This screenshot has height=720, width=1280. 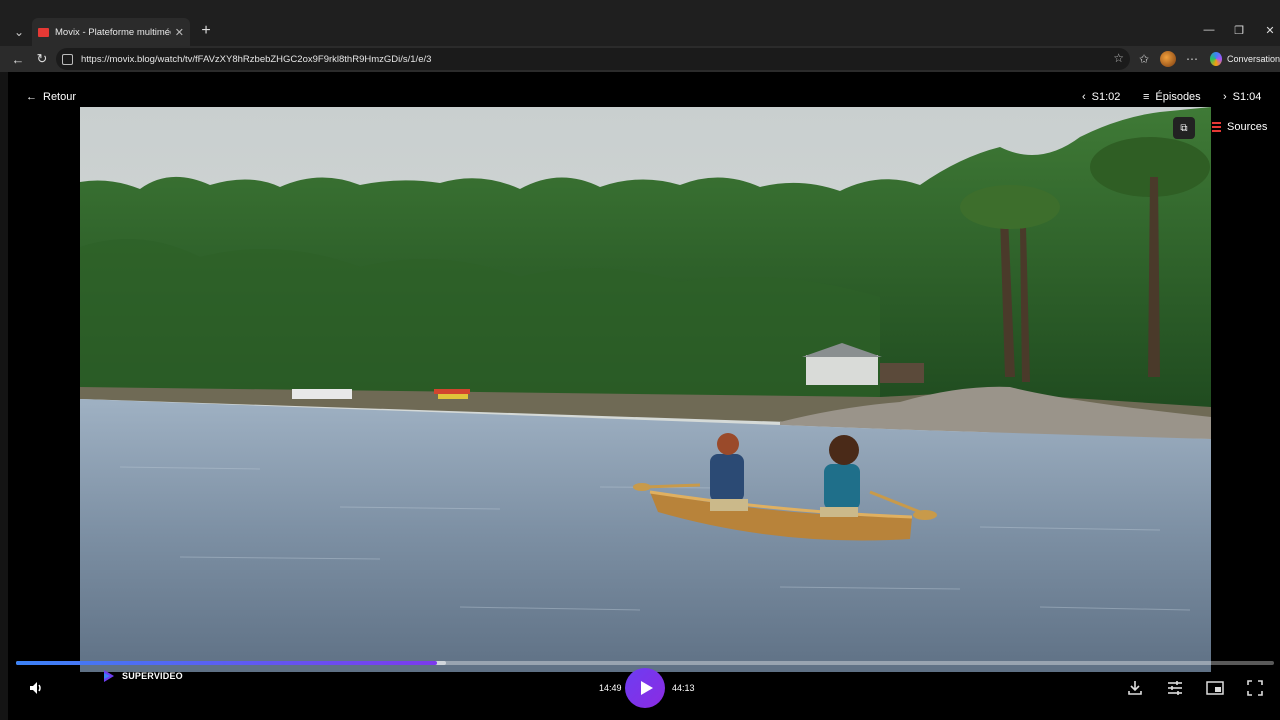 I want to click on list-icon: ≡, so click(x=1146, y=97).